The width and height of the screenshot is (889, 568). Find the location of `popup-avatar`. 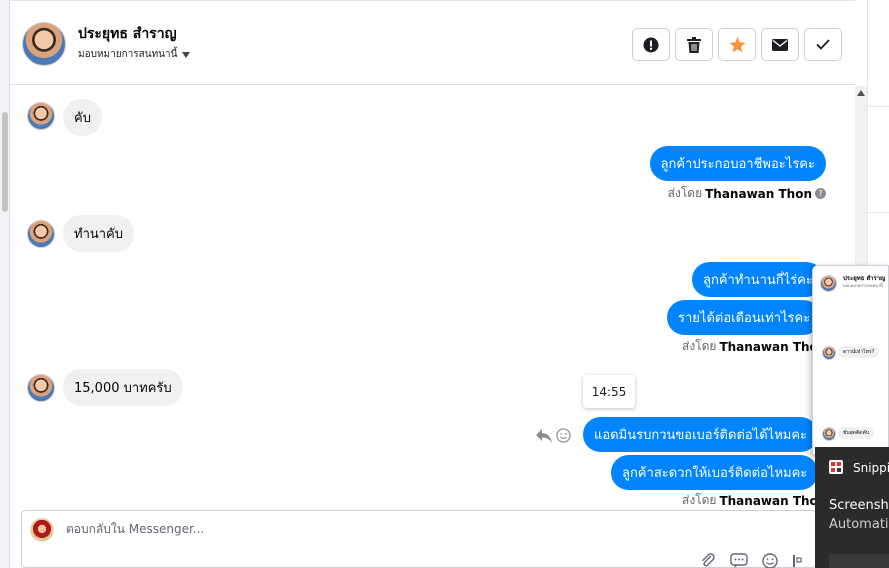

popup-avatar is located at coordinates (828, 283).